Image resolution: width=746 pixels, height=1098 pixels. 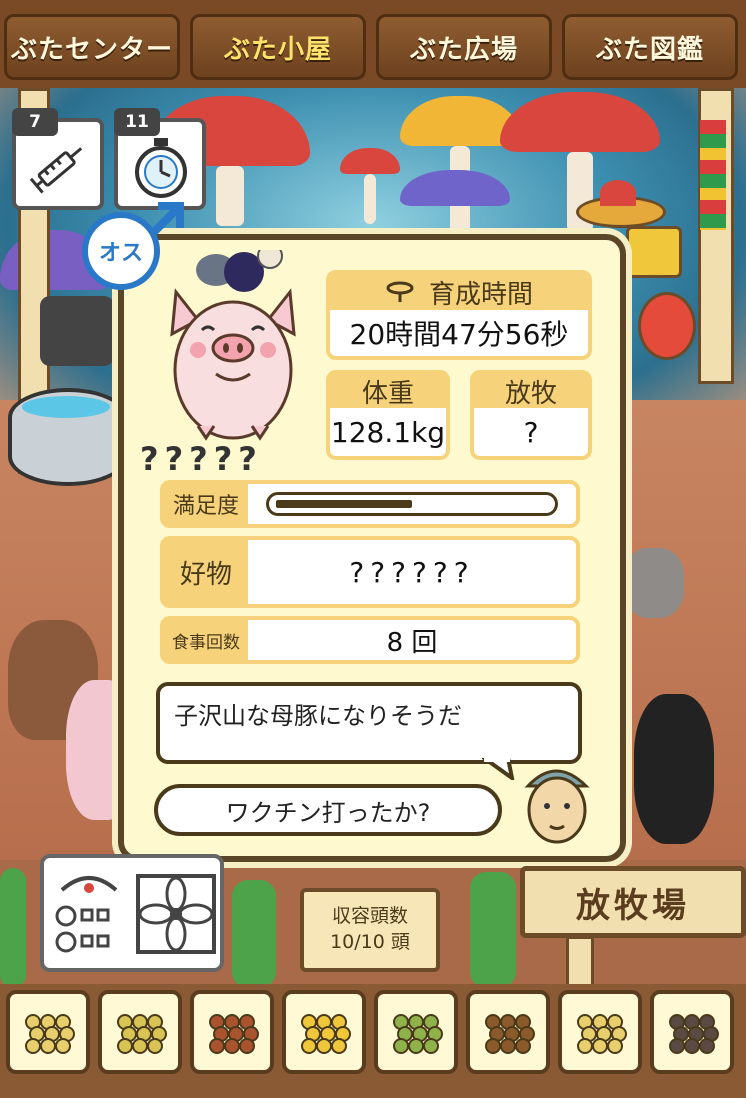 I want to click on tab-pig-center: ぶたセンター, so click(x=92, y=47).